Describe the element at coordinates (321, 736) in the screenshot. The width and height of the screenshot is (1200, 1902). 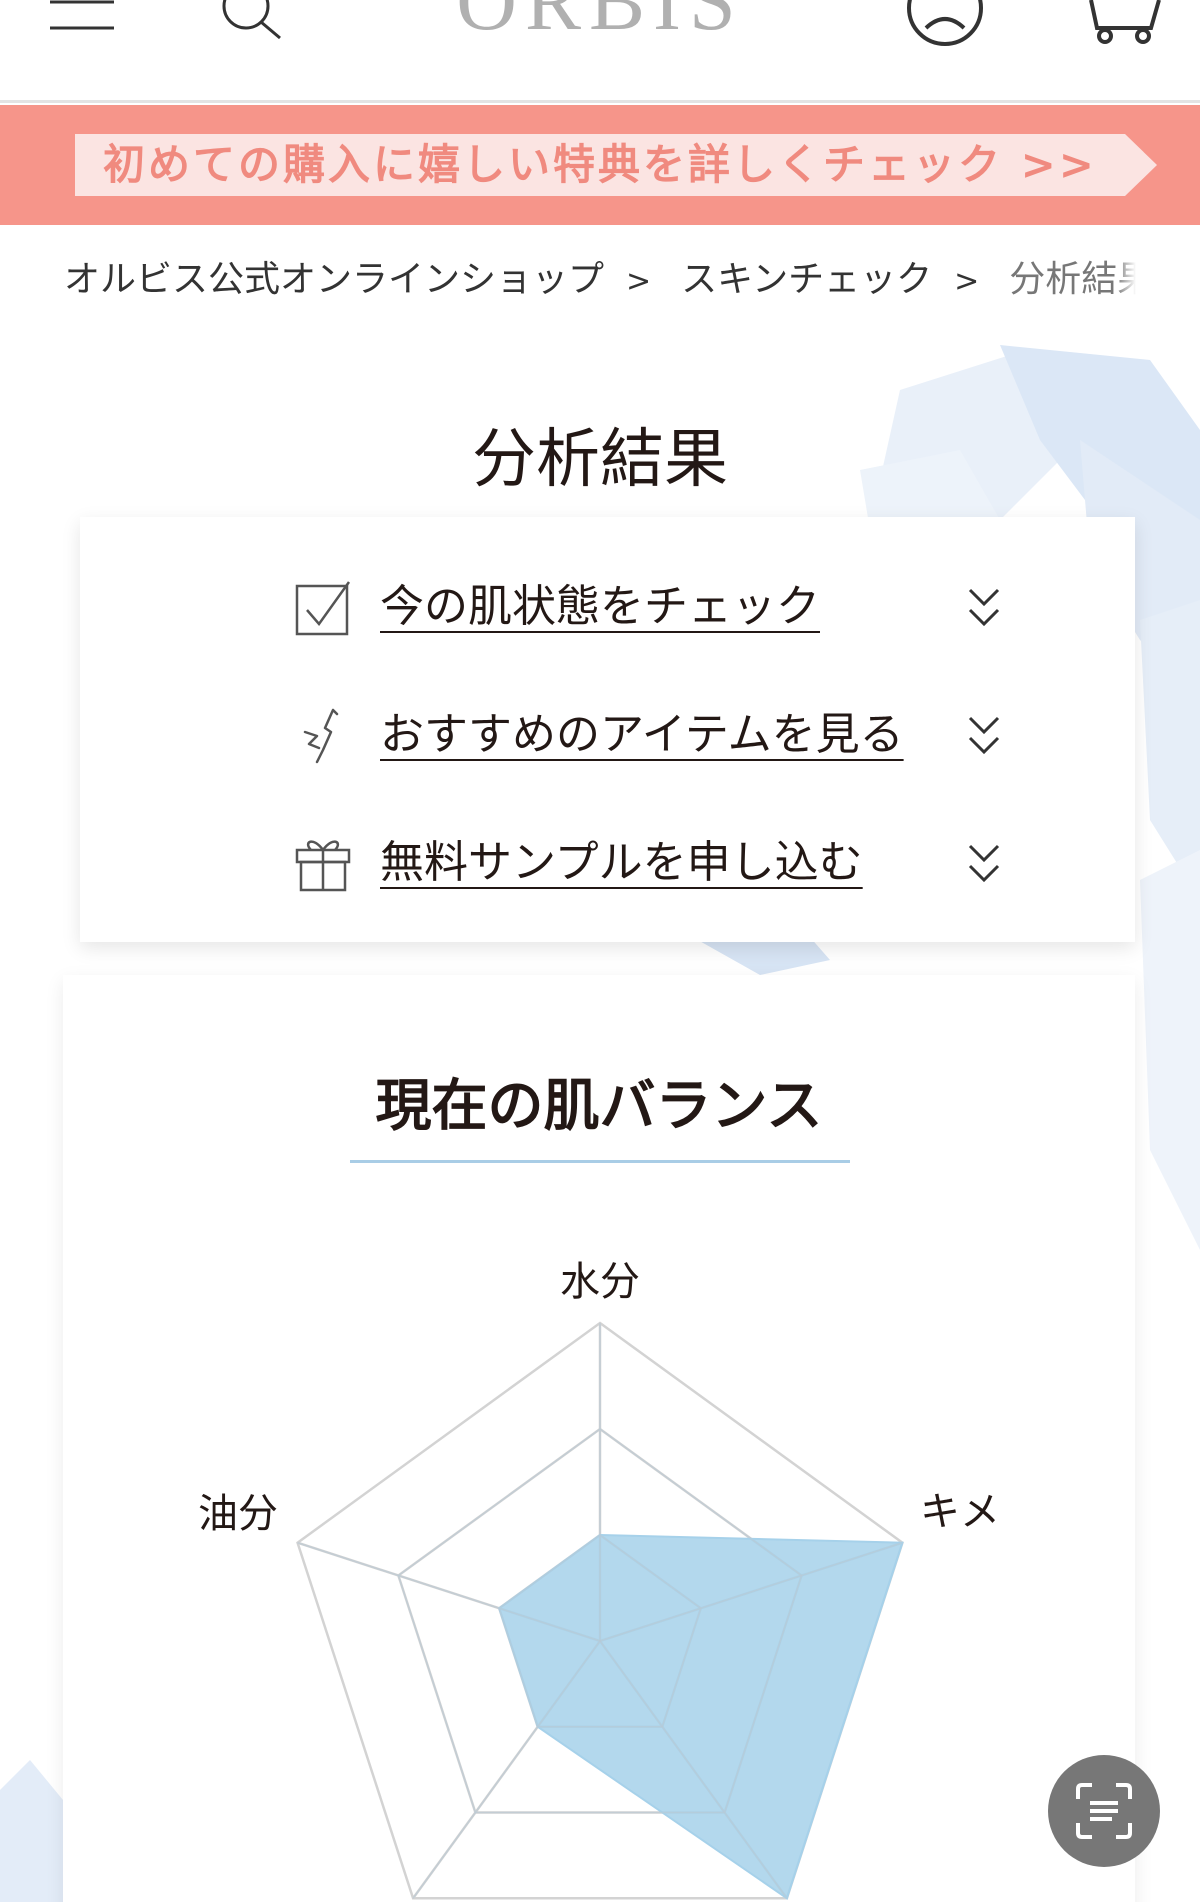
I see `pointing-hand-icon` at that location.